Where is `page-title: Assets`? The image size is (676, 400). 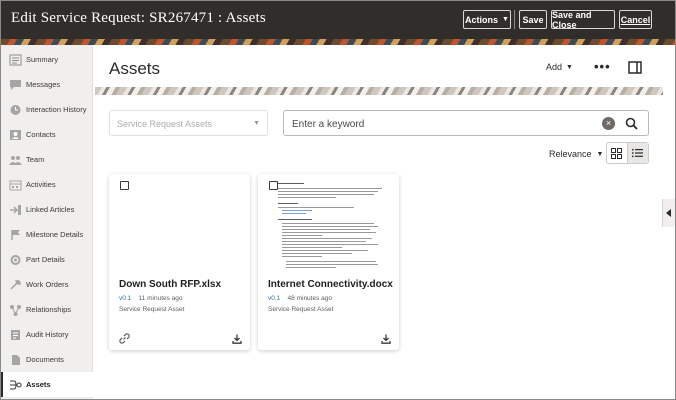
page-title: Assets is located at coordinates (135, 68).